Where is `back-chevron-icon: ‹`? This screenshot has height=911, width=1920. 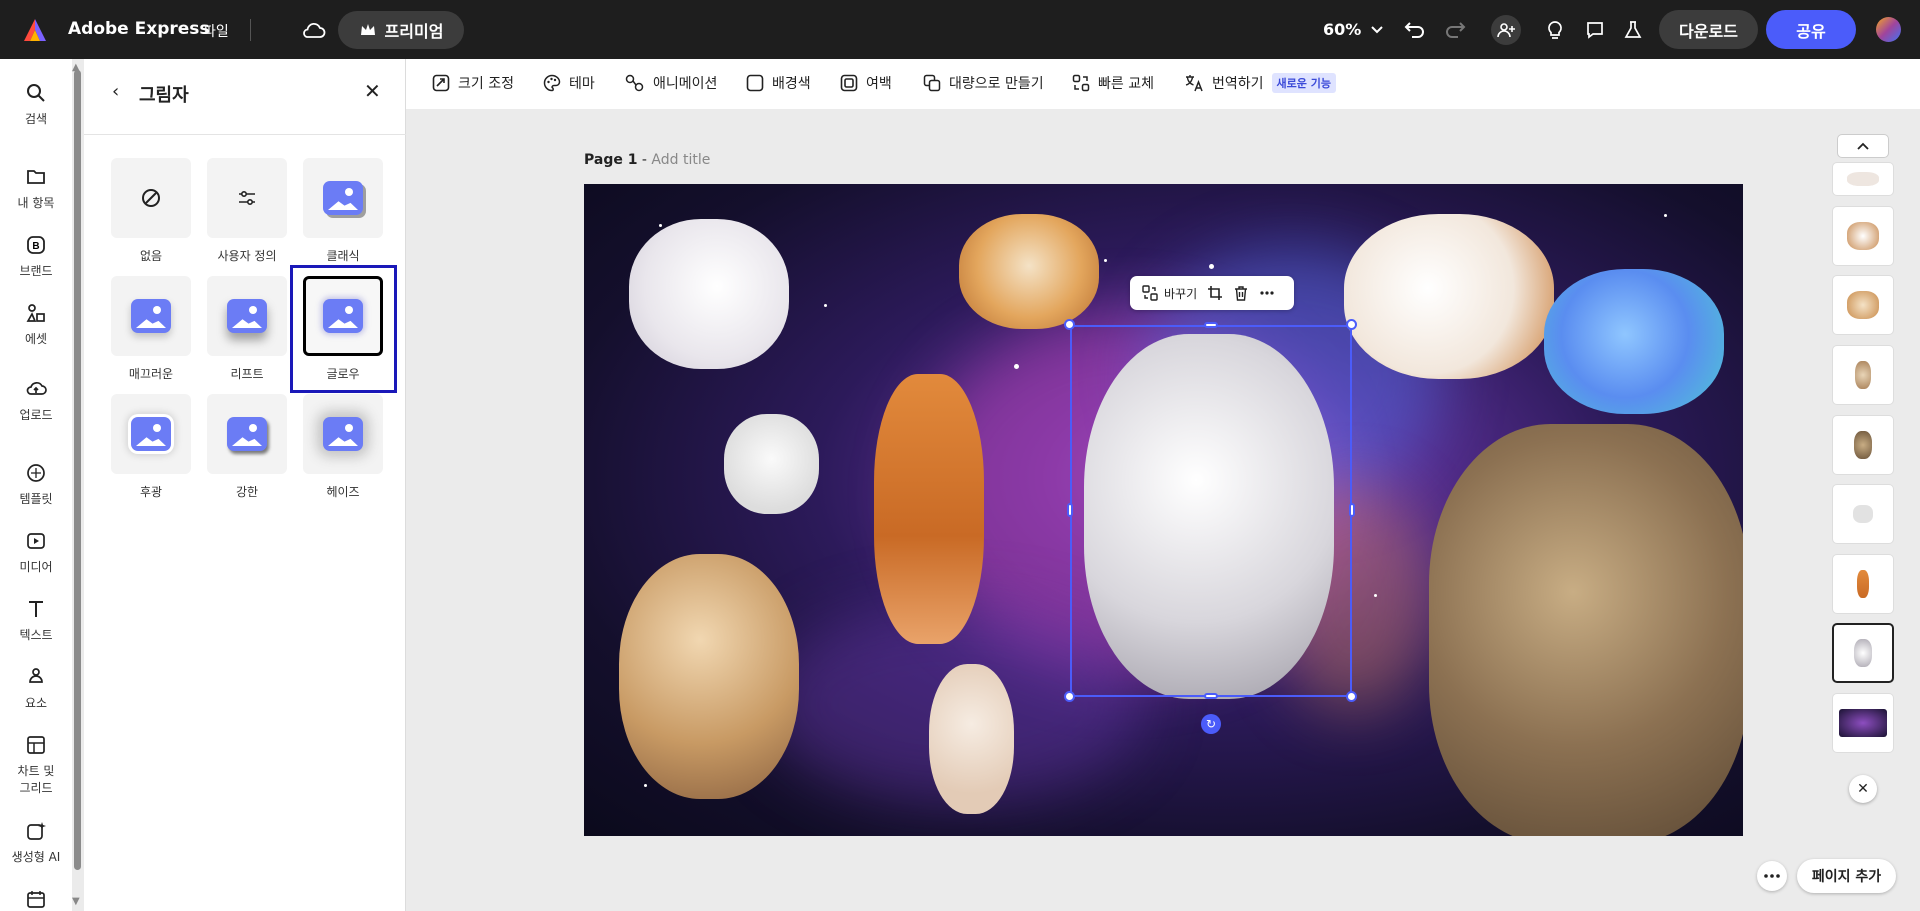
back-chevron-icon: ‹ is located at coordinates (115, 91).